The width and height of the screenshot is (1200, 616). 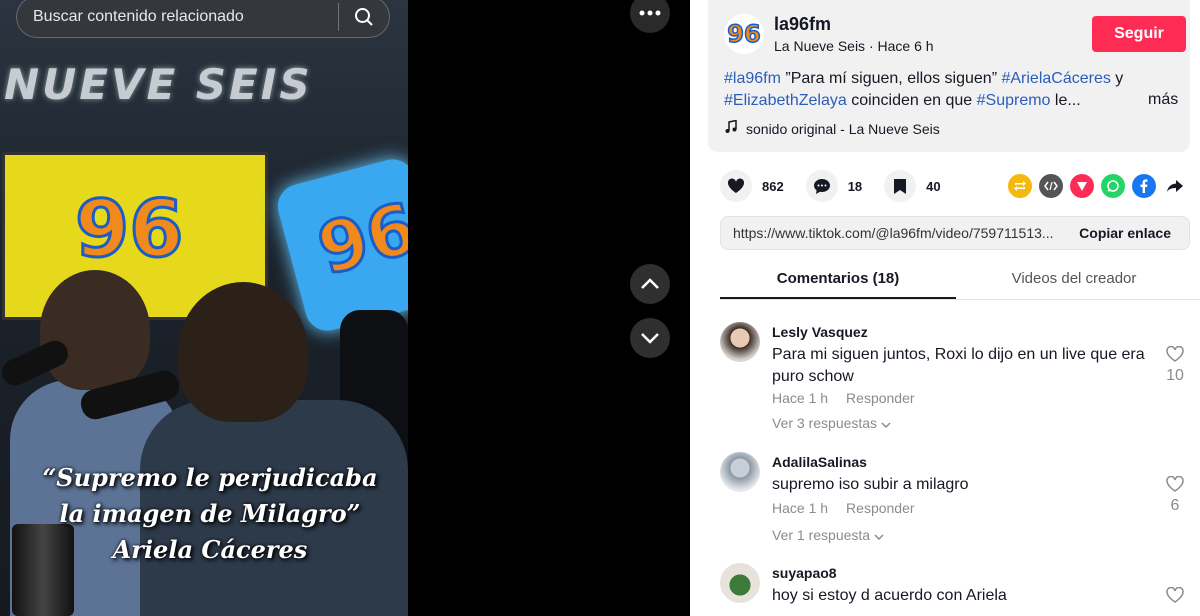 What do you see at coordinates (933, 186) in the screenshot?
I see `save-count: 40` at bounding box center [933, 186].